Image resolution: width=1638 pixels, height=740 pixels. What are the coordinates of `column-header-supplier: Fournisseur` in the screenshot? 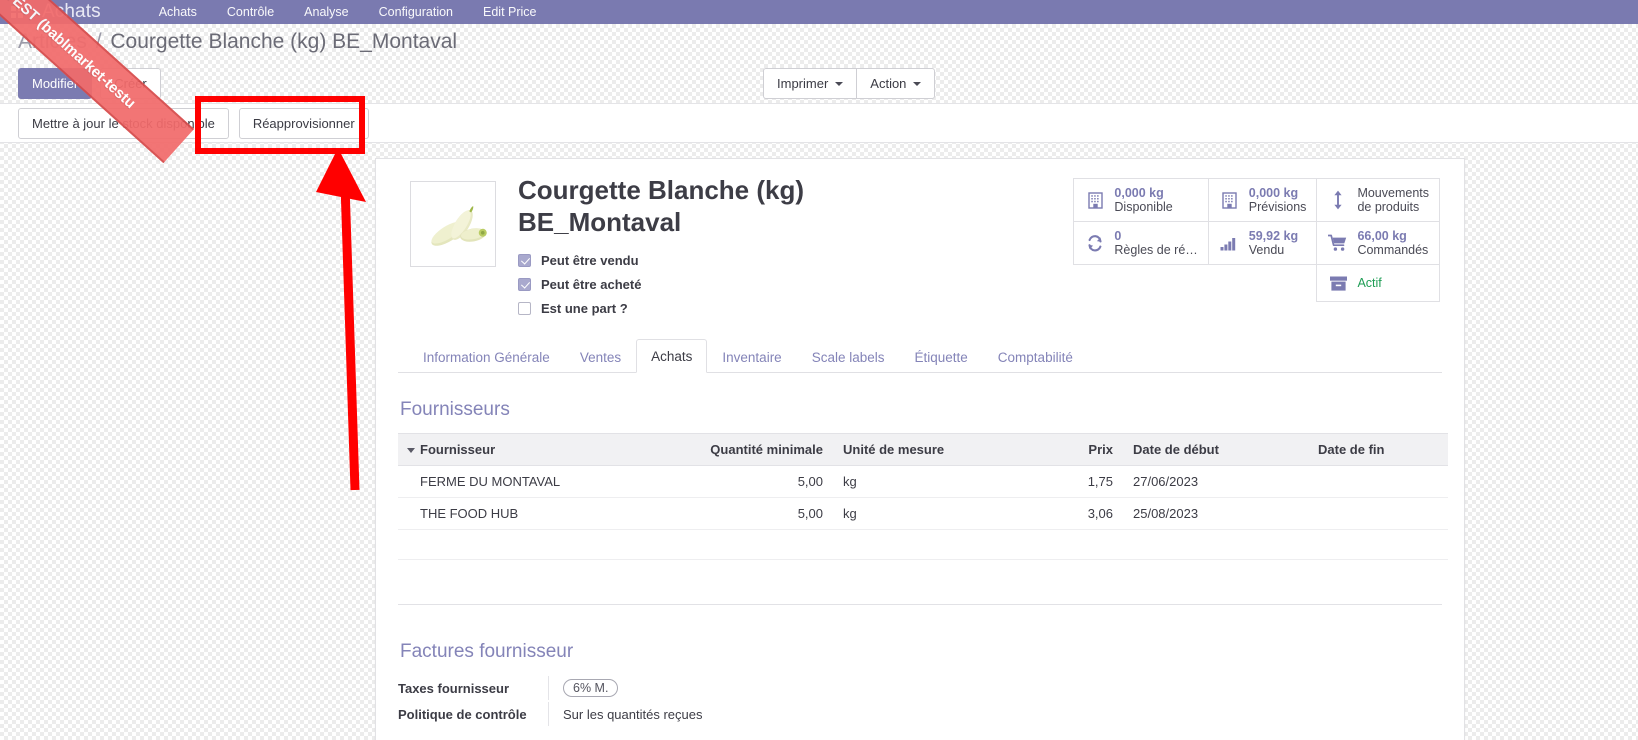 It's located at (528, 450).